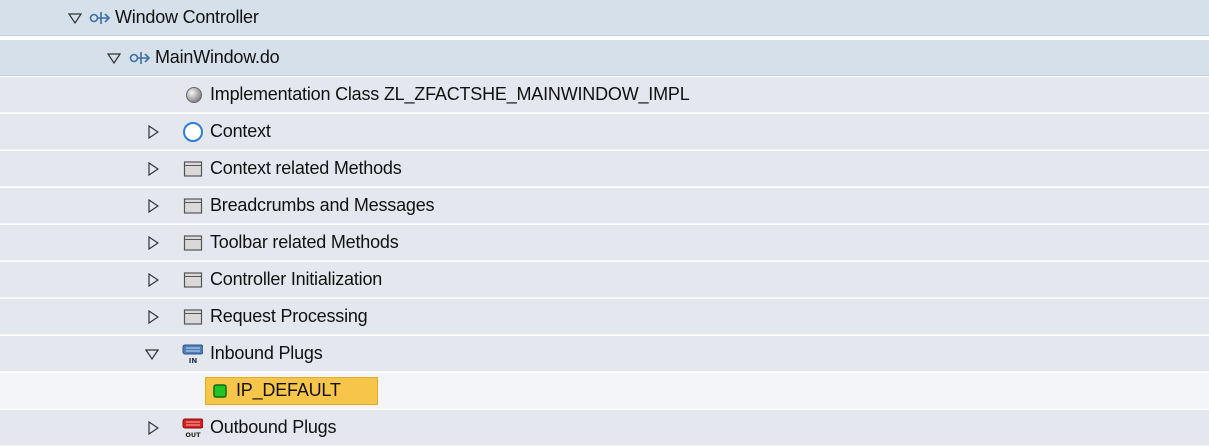 The width and height of the screenshot is (1209, 446). I want to click on tree-node-label: Outbound Plugs, so click(273, 427).